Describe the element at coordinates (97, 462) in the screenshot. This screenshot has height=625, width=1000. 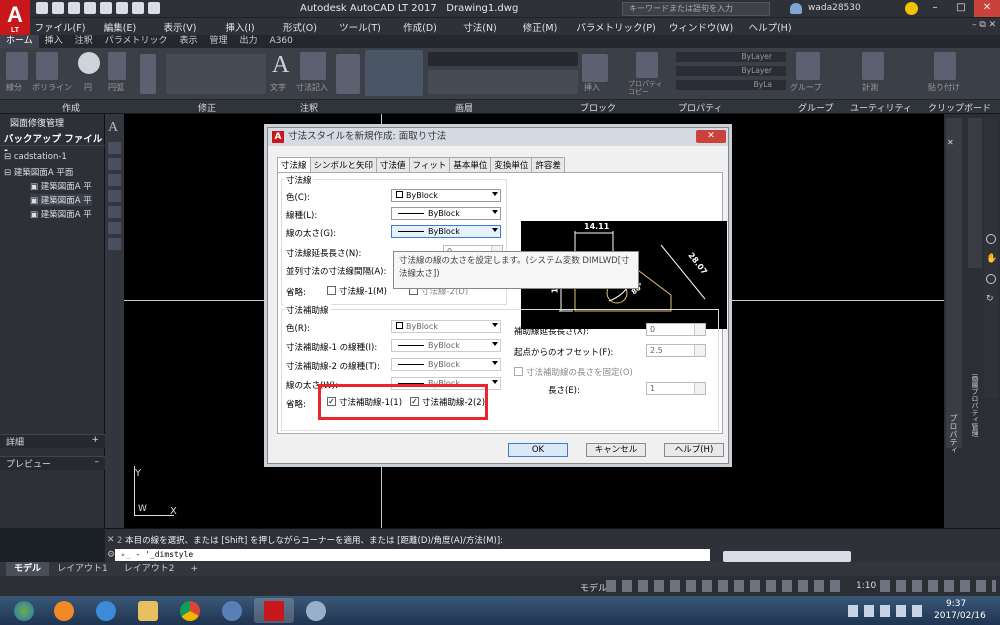
I see `collapse-icon: –` at that location.